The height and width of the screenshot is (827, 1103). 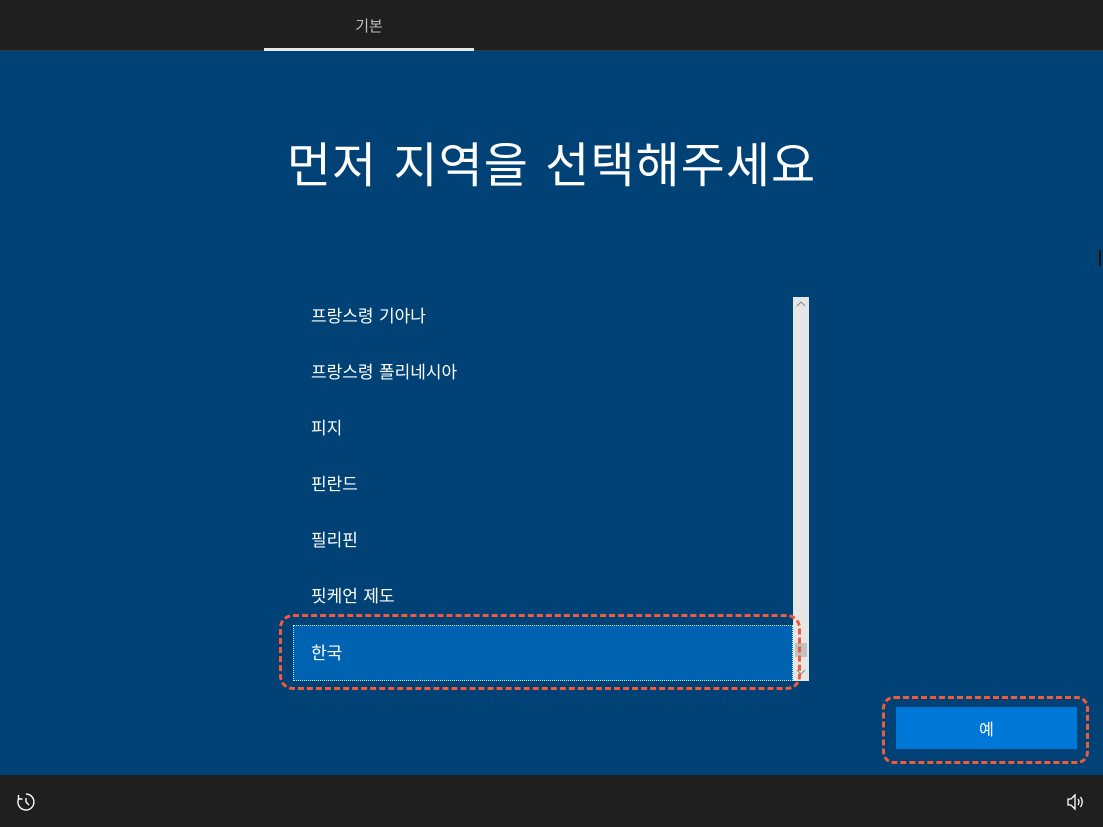 What do you see at coordinates (369, 25) in the screenshot?
I see `tab-basics: 기본` at bounding box center [369, 25].